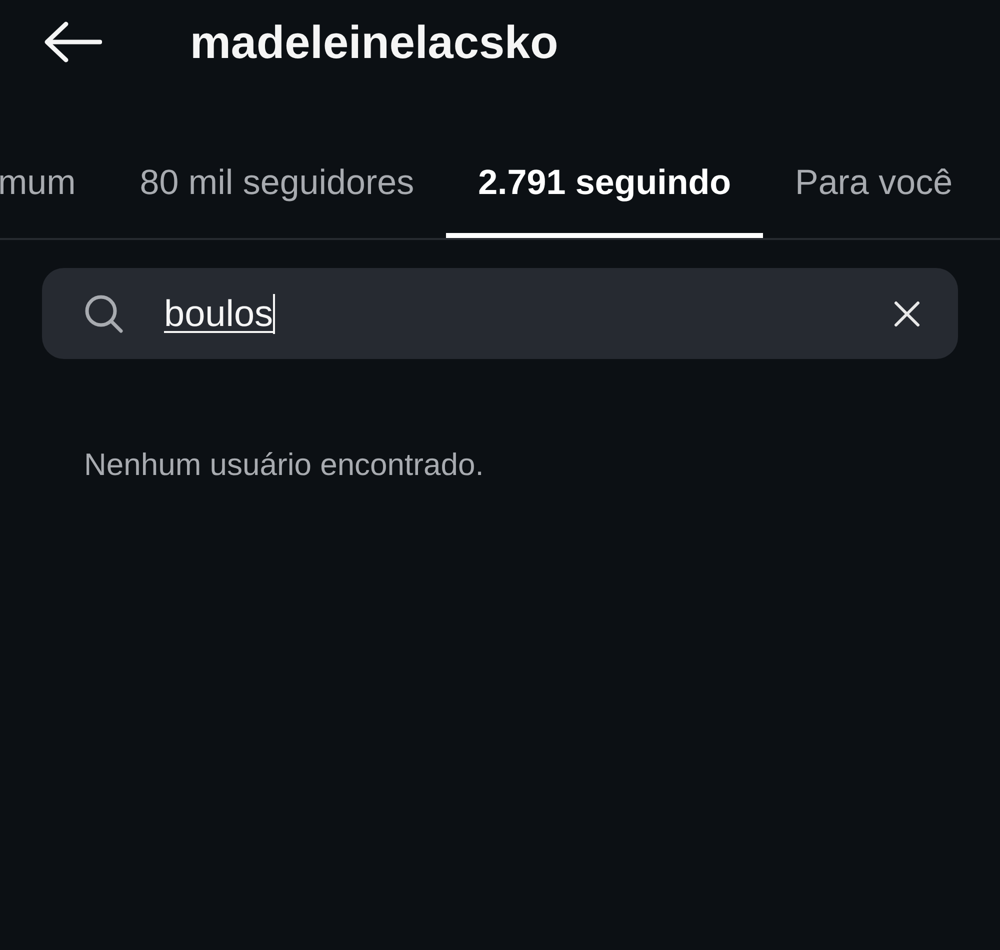 This screenshot has height=950, width=1000. Describe the element at coordinates (54, 185) in the screenshot. I see `tab: mum` at that location.